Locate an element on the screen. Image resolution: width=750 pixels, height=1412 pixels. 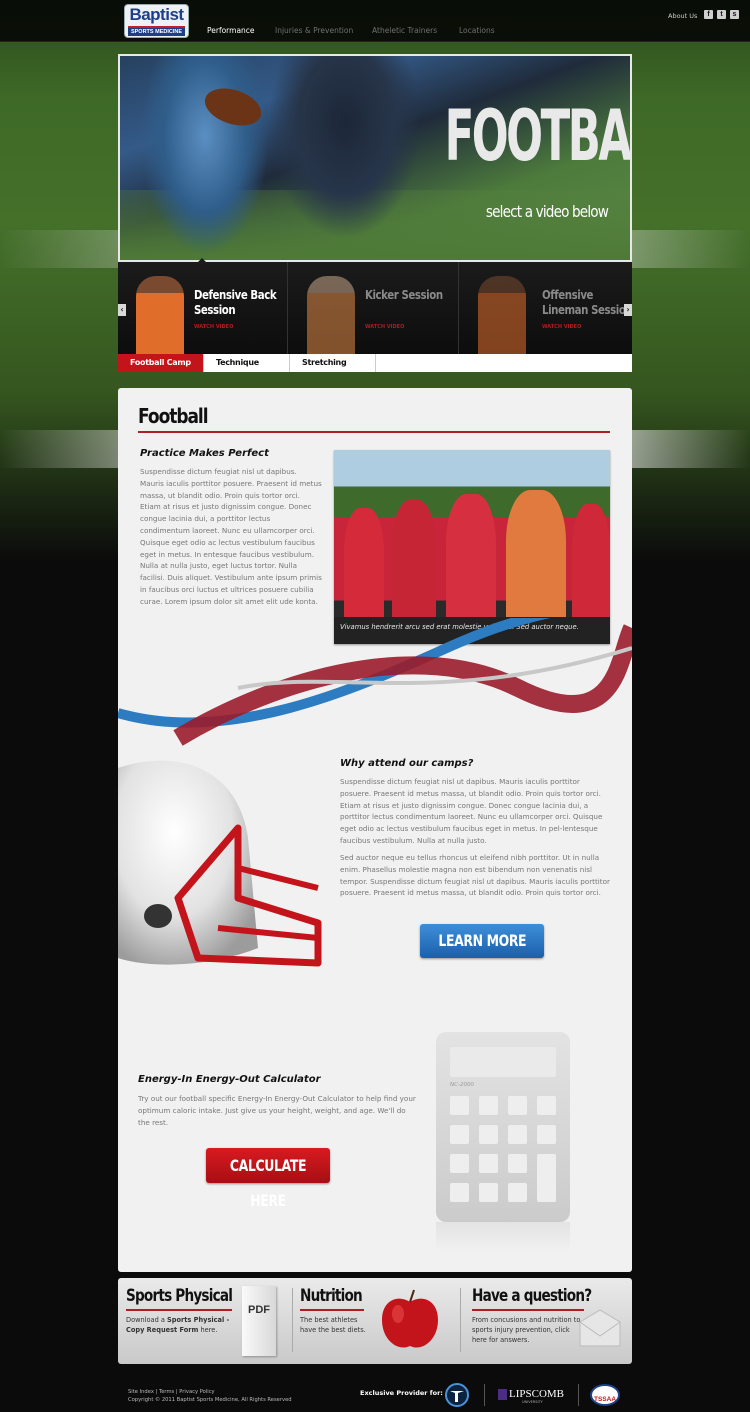
calculate-here-button: CALCULATE HERE is located at coordinates (268, 1179).